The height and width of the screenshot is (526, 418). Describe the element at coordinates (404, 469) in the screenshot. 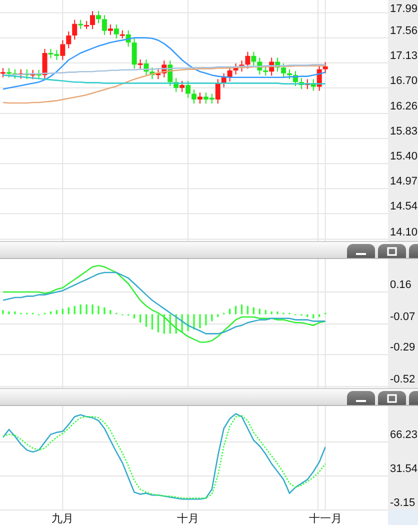

I see `axis-label: 31.54` at that location.